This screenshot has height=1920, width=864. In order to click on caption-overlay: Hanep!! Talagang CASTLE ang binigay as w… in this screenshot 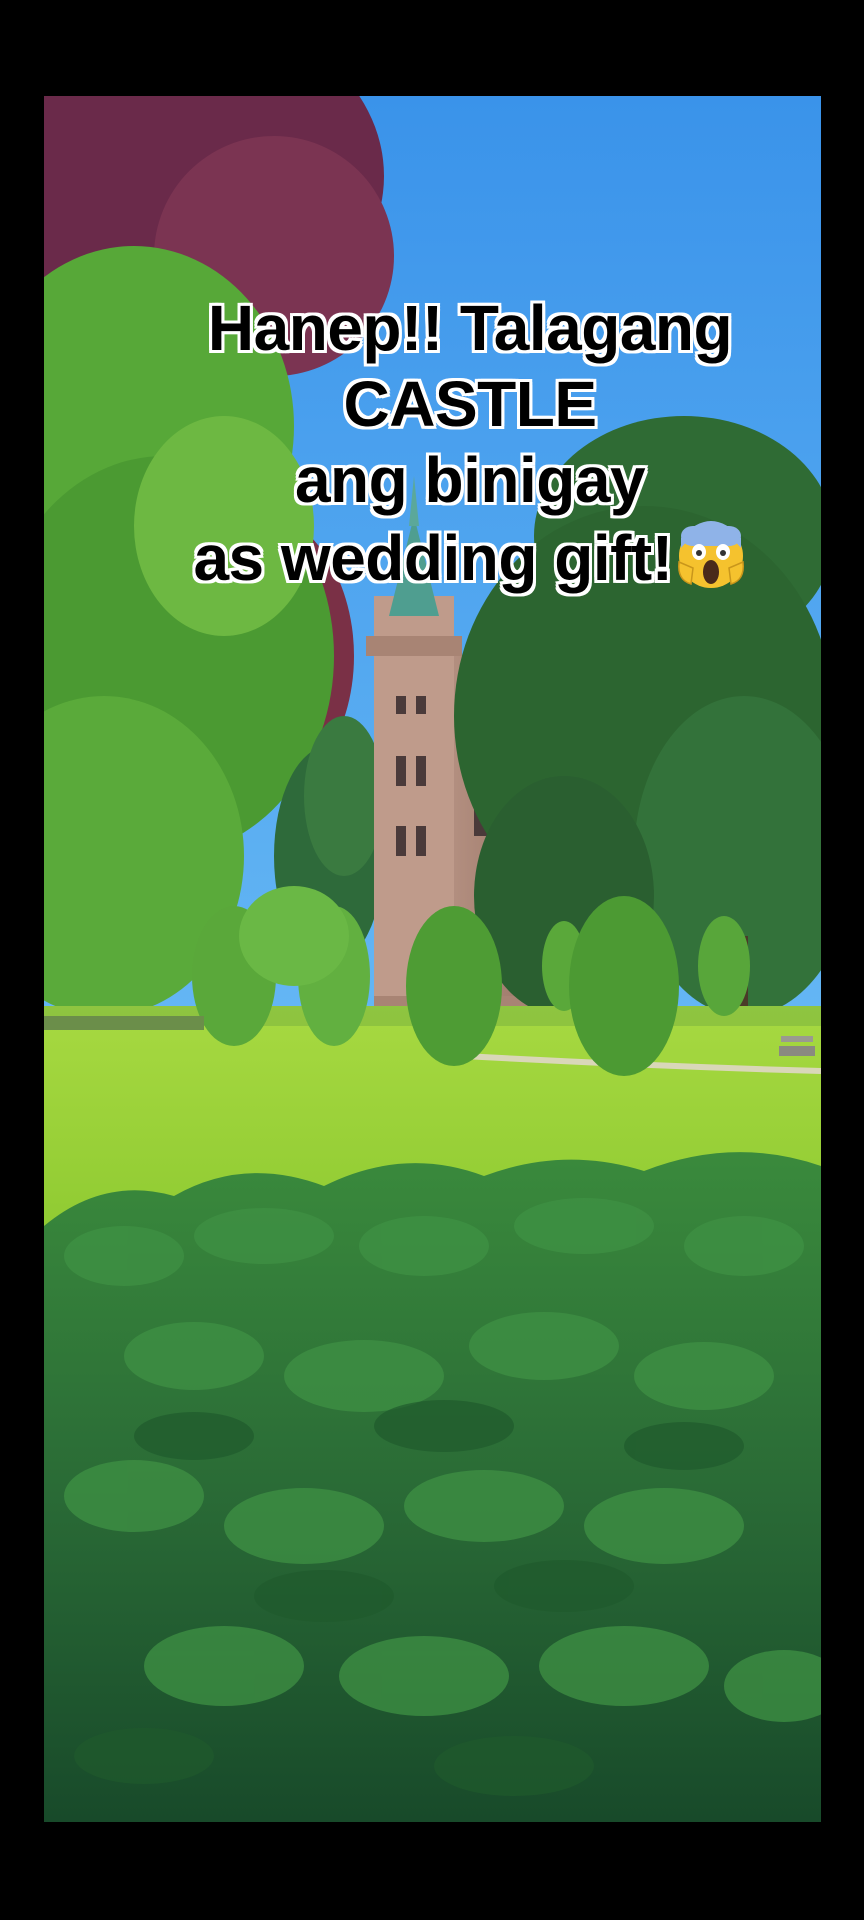, I will do `click(470, 443)`.